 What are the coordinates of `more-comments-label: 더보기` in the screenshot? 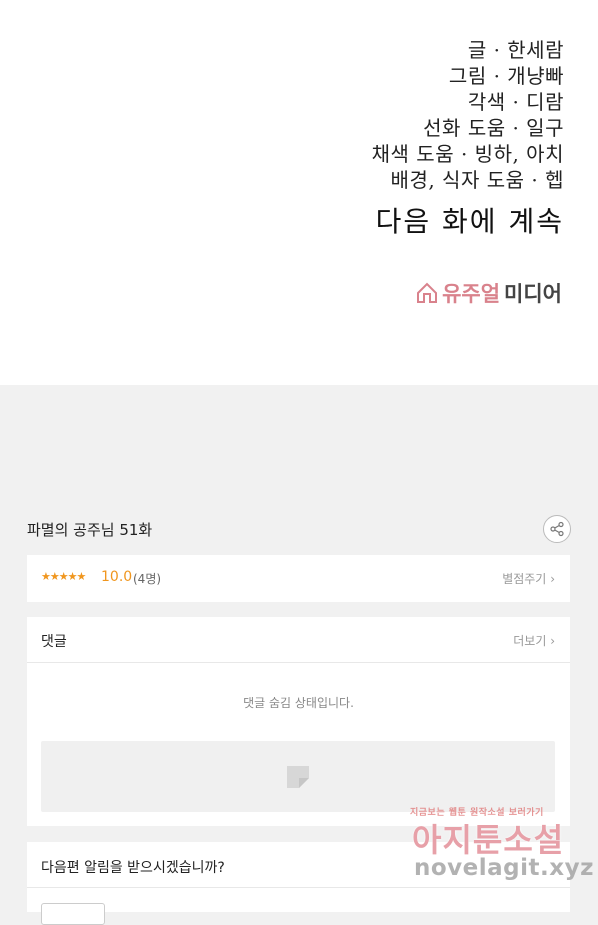 It's located at (530, 641).